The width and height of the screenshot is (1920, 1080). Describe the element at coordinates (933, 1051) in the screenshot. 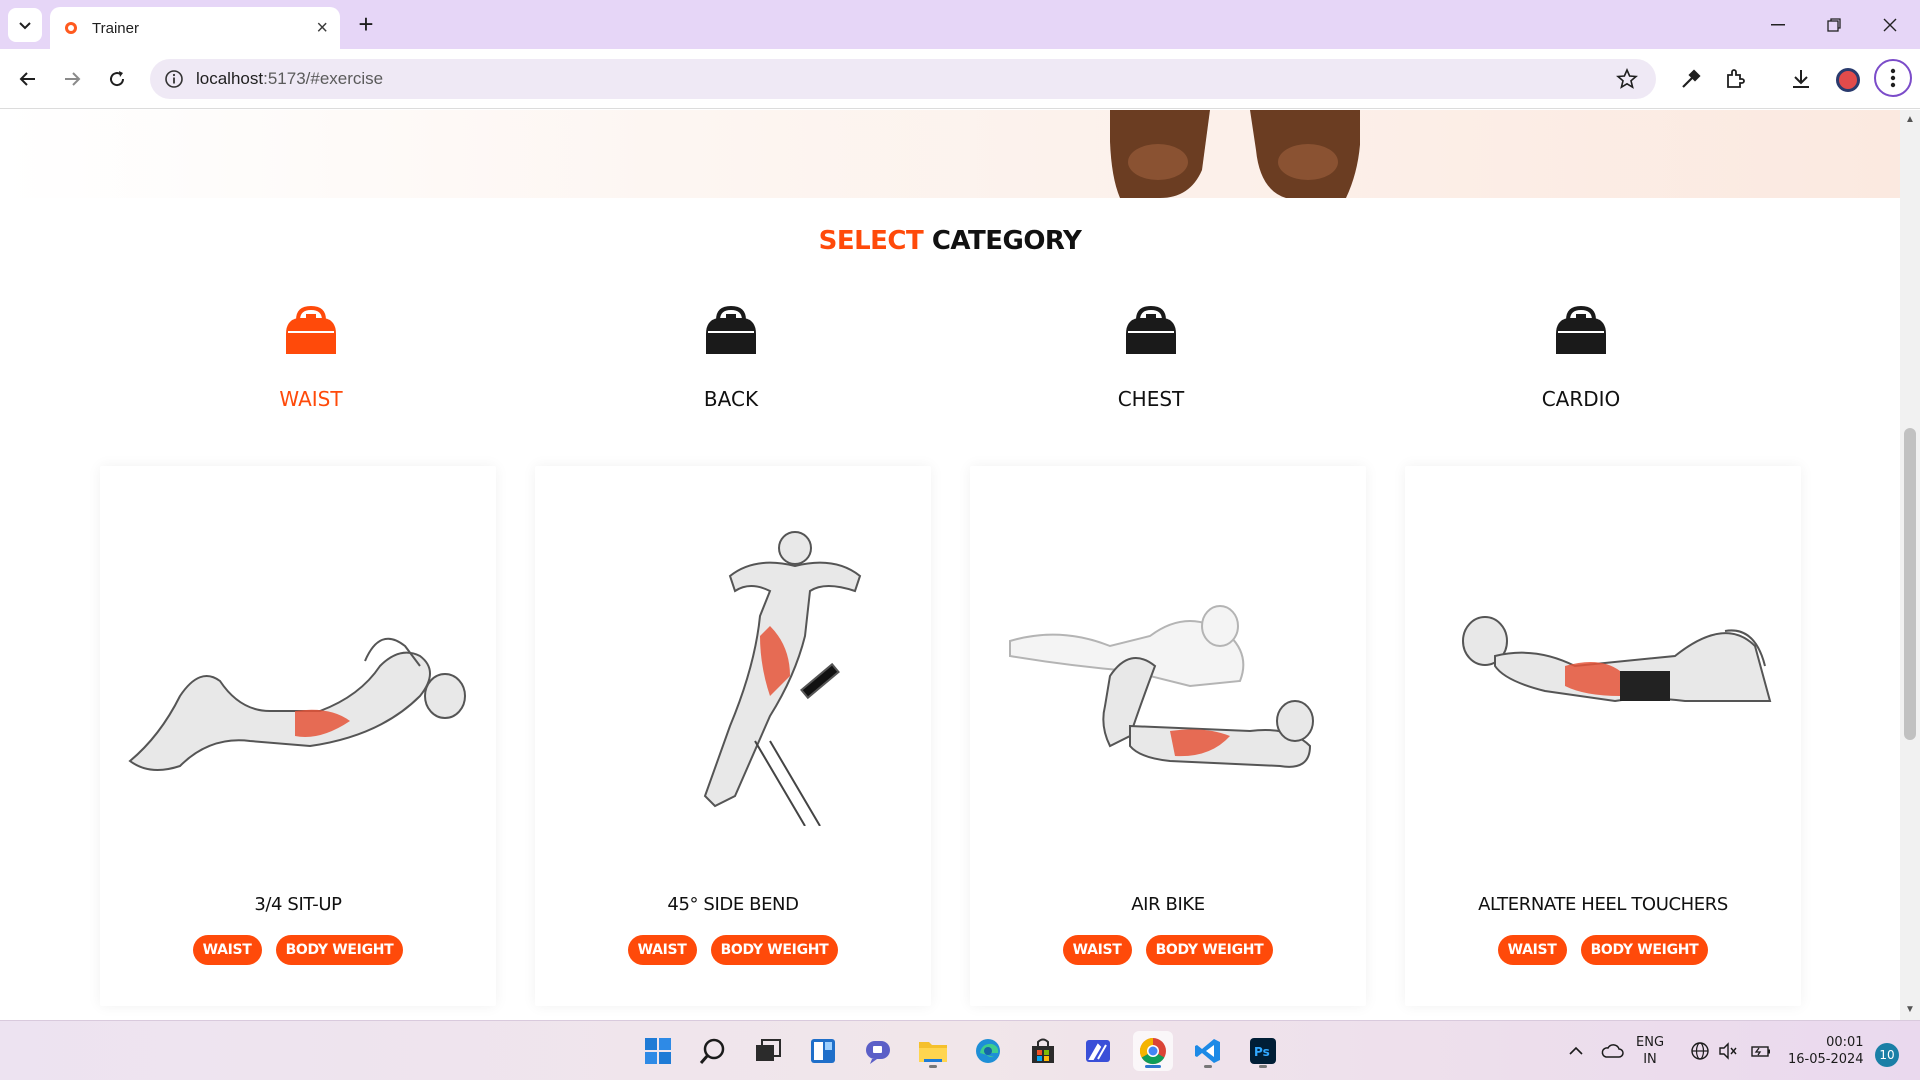

I see `file-explorer-button` at that location.